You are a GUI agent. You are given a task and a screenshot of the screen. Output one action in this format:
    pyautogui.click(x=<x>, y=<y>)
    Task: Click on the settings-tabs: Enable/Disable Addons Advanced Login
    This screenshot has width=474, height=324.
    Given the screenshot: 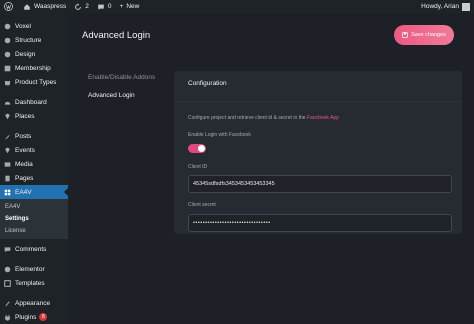 What is the action you would take?
    pyautogui.click(x=121, y=86)
    